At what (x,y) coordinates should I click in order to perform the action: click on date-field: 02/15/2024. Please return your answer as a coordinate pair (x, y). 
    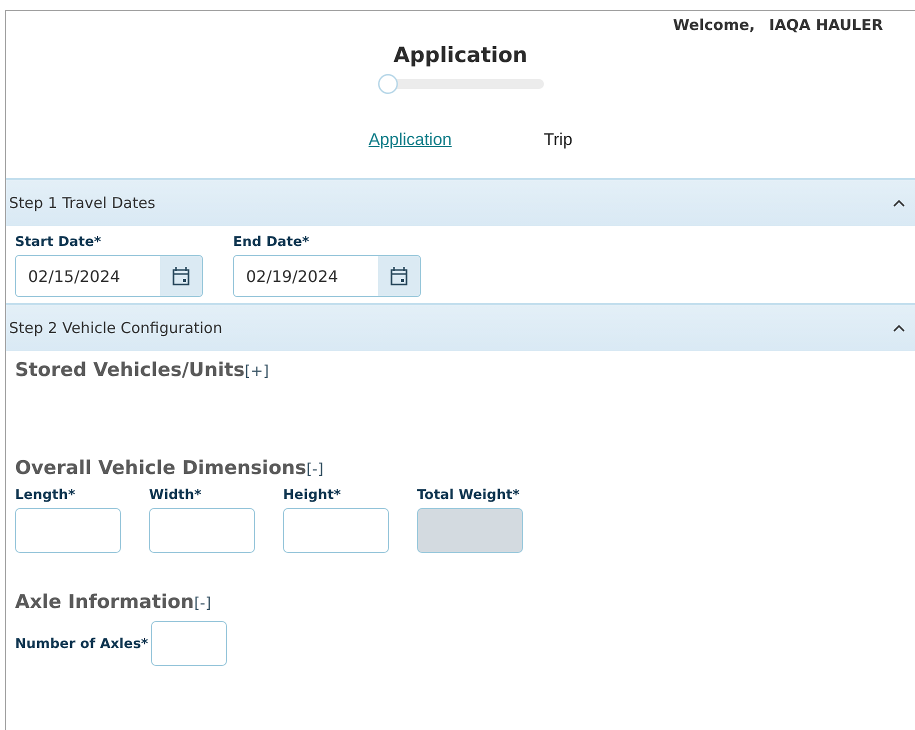
    Looking at the image, I should click on (109, 276).